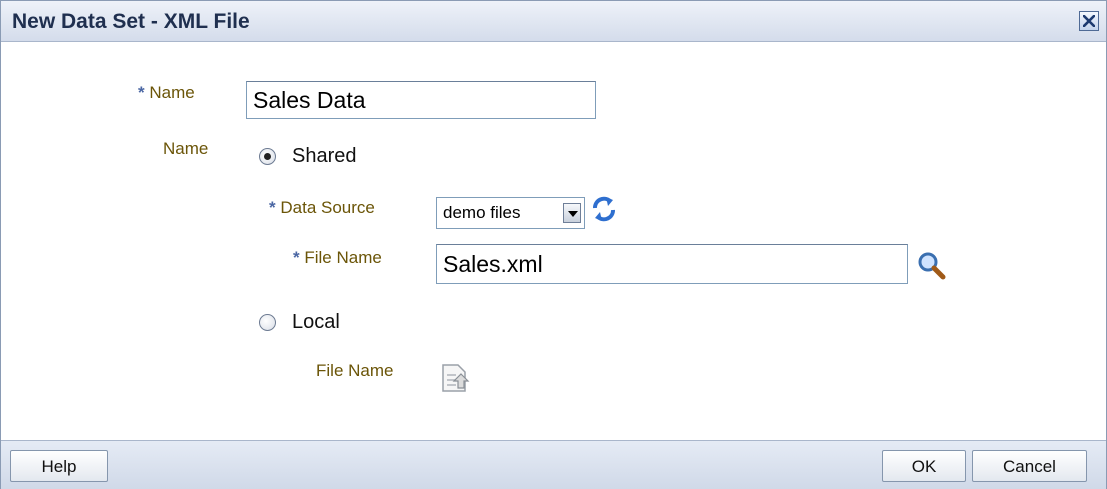 This screenshot has height=489, width=1107. What do you see at coordinates (1029, 466) in the screenshot?
I see `cancel-button: Cancel` at bounding box center [1029, 466].